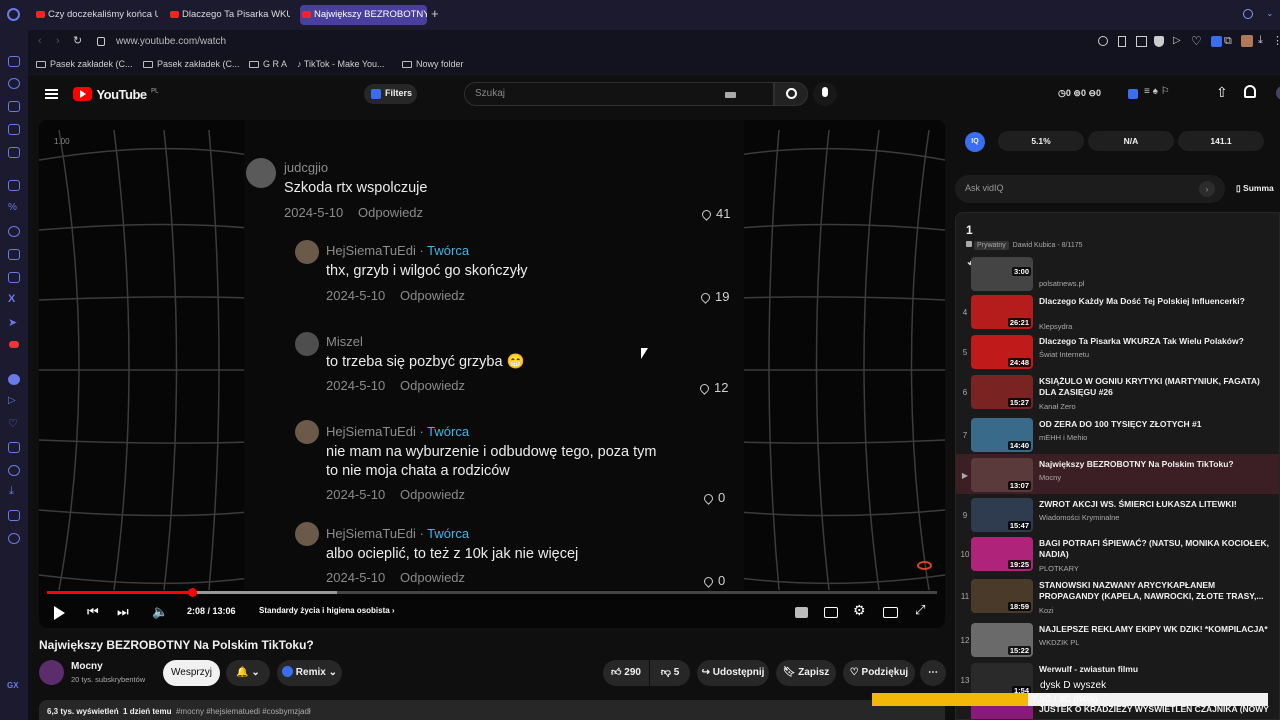 The height and width of the screenshot is (720, 1280). I want to click on vidiq-ext-icon, so click(1216, 41).